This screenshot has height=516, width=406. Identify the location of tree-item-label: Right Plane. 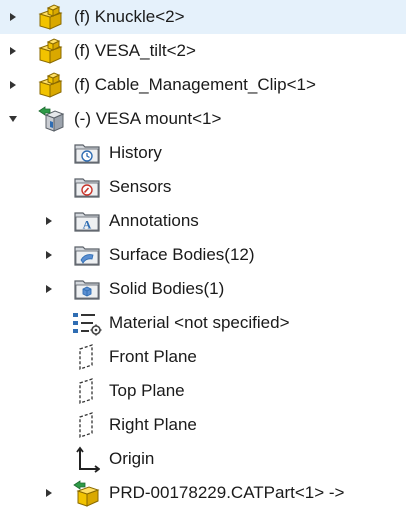
(153, 424).